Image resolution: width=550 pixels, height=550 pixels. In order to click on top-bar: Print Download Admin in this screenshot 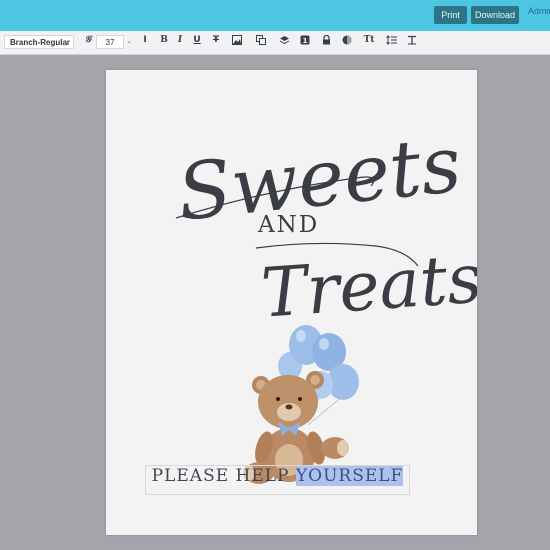, I will do `click(275, 15)`.